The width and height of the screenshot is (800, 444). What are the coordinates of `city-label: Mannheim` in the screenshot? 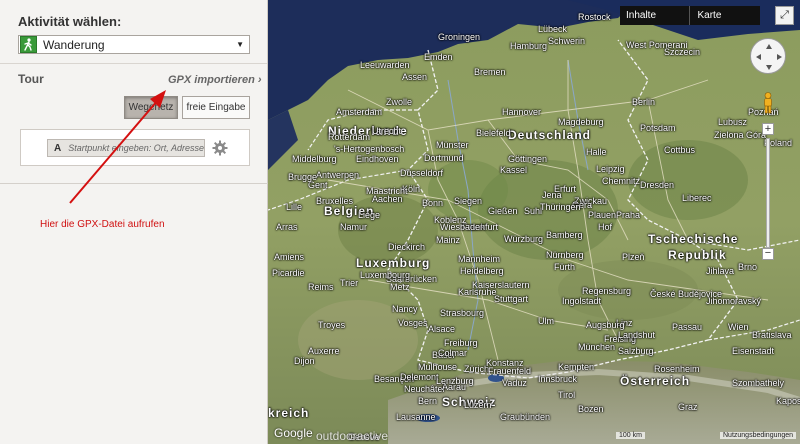 It's located at (479, 259).